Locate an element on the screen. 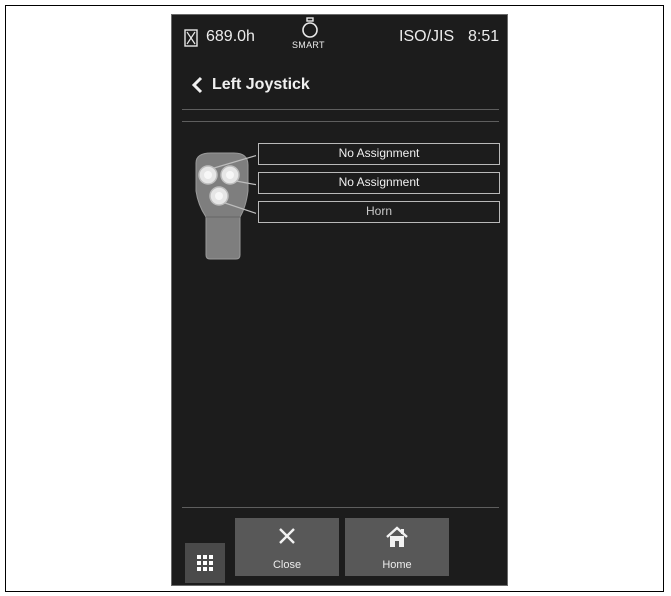 The image size is (671, 596). header-divider is located at coordinates (340, 109).